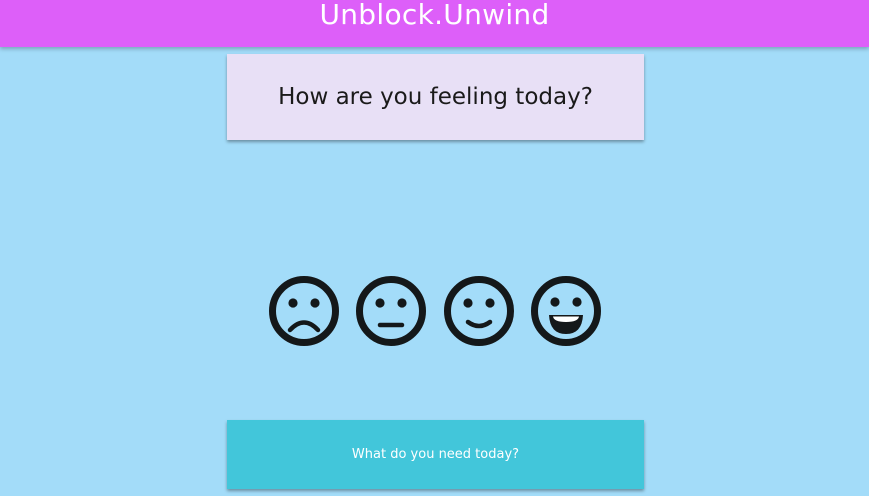 This screenshot has height=496, width=869. I want to click on mood-neutral-button, so click(391, 311).